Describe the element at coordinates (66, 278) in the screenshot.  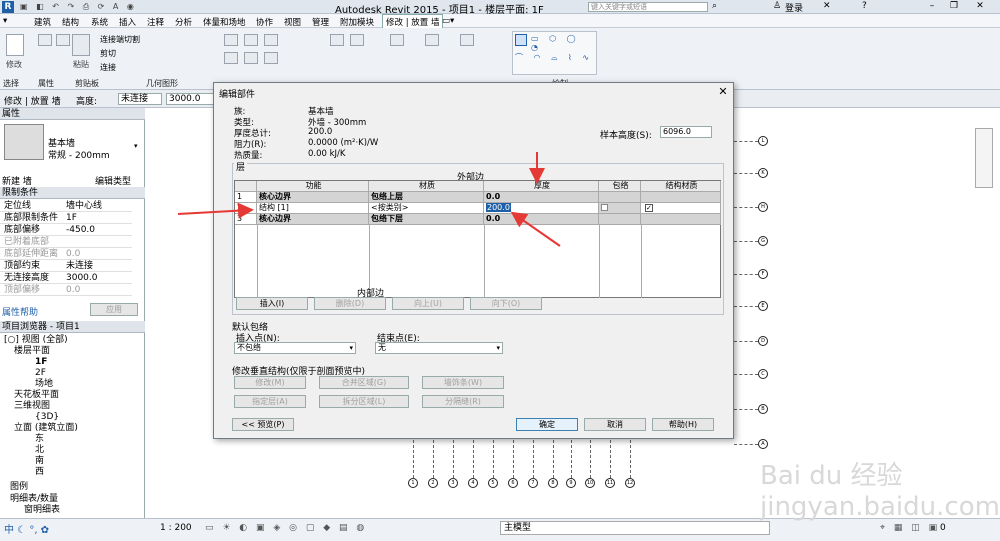
I see `prop-row: 无连接高度 3000.0` at that location.